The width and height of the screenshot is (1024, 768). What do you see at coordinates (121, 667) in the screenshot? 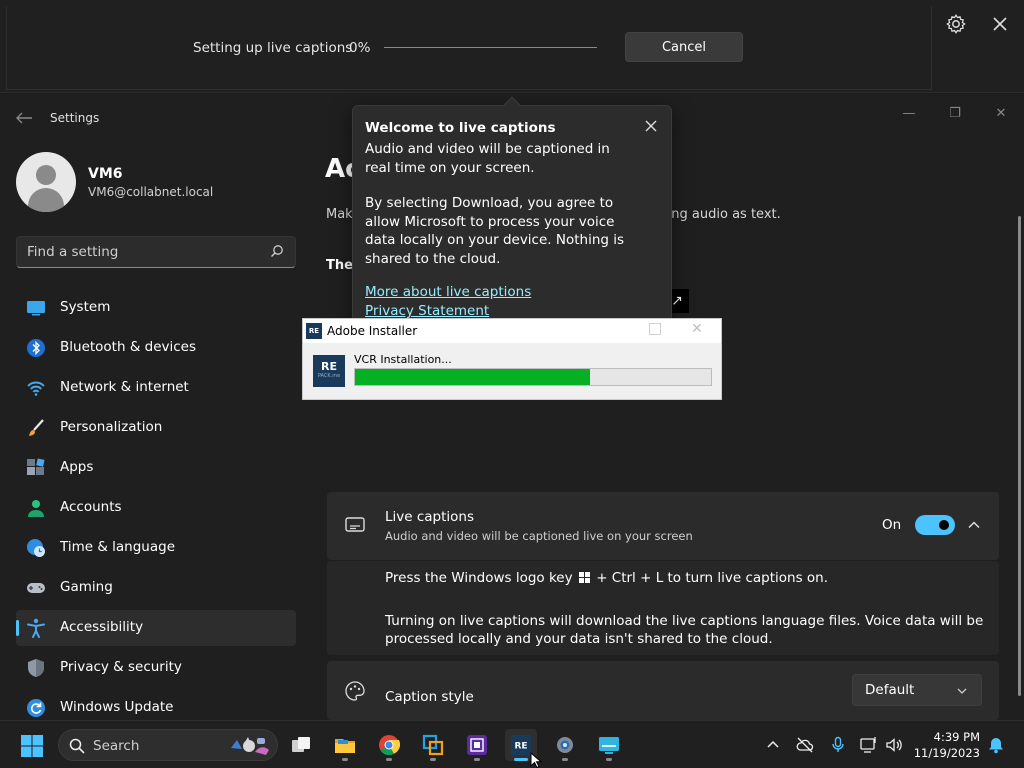
I see `sidebar-item-label: Privacy & security` at bounding box center [121, 667].